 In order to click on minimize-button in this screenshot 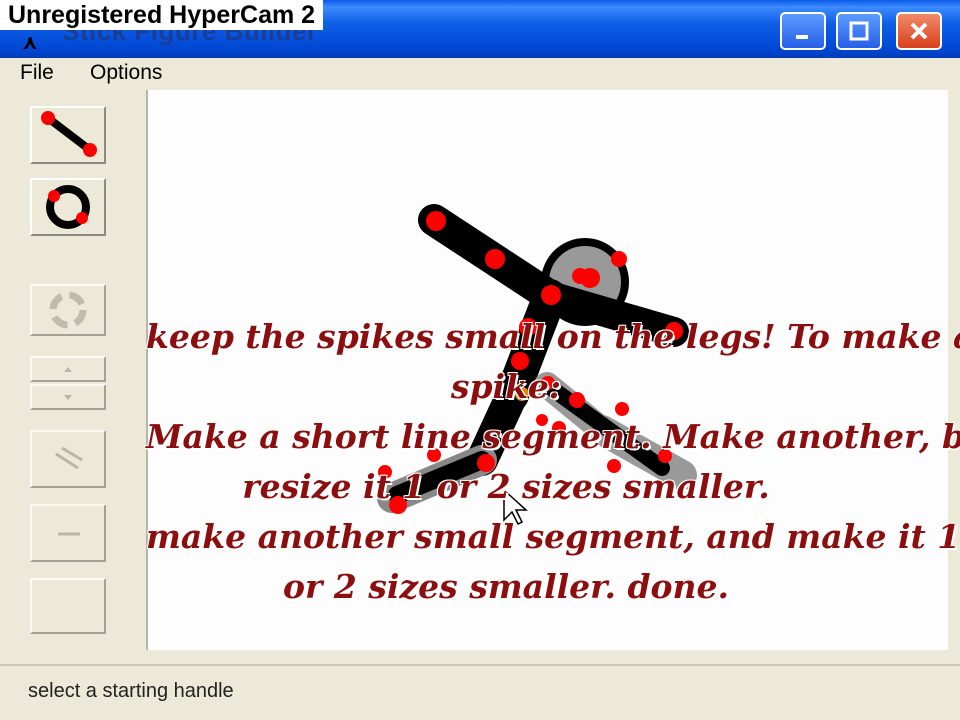, I will do `click(803, 31)`.